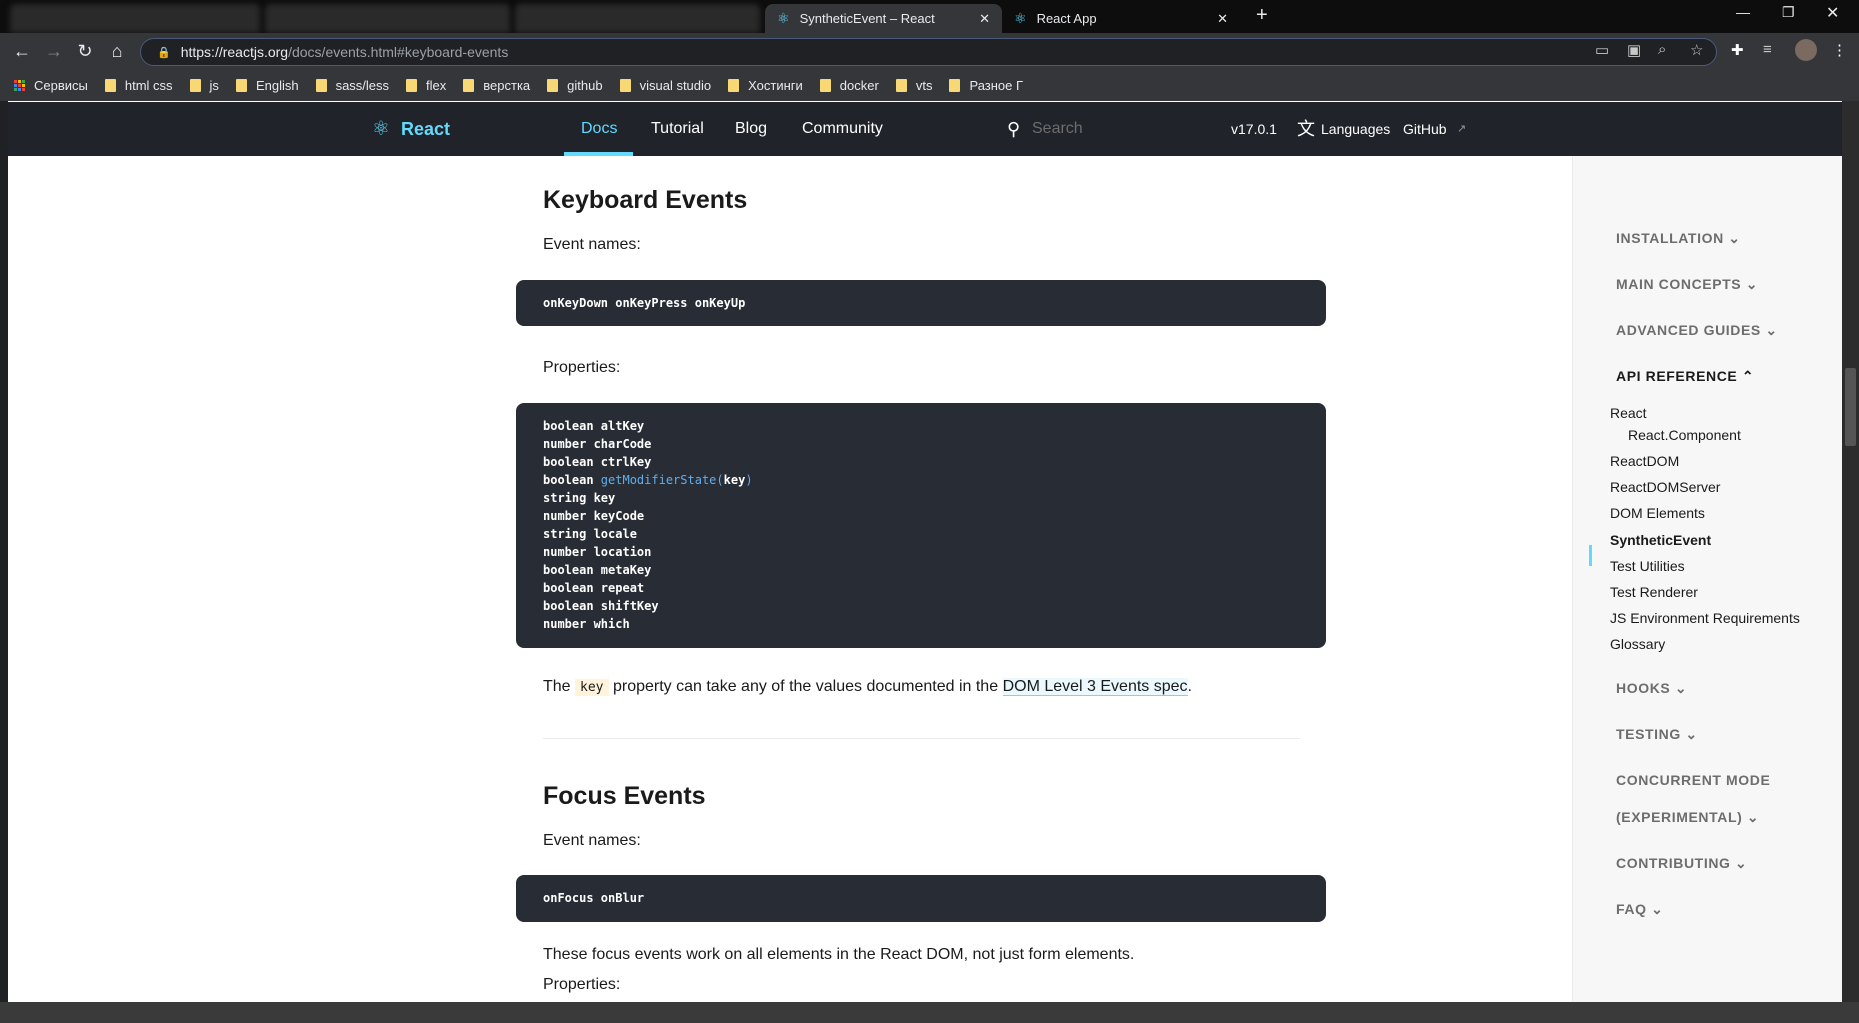 The width and height of the screenshot is (1859, 1023). I want to click on home-icon: ⌂, so click(117, 51).